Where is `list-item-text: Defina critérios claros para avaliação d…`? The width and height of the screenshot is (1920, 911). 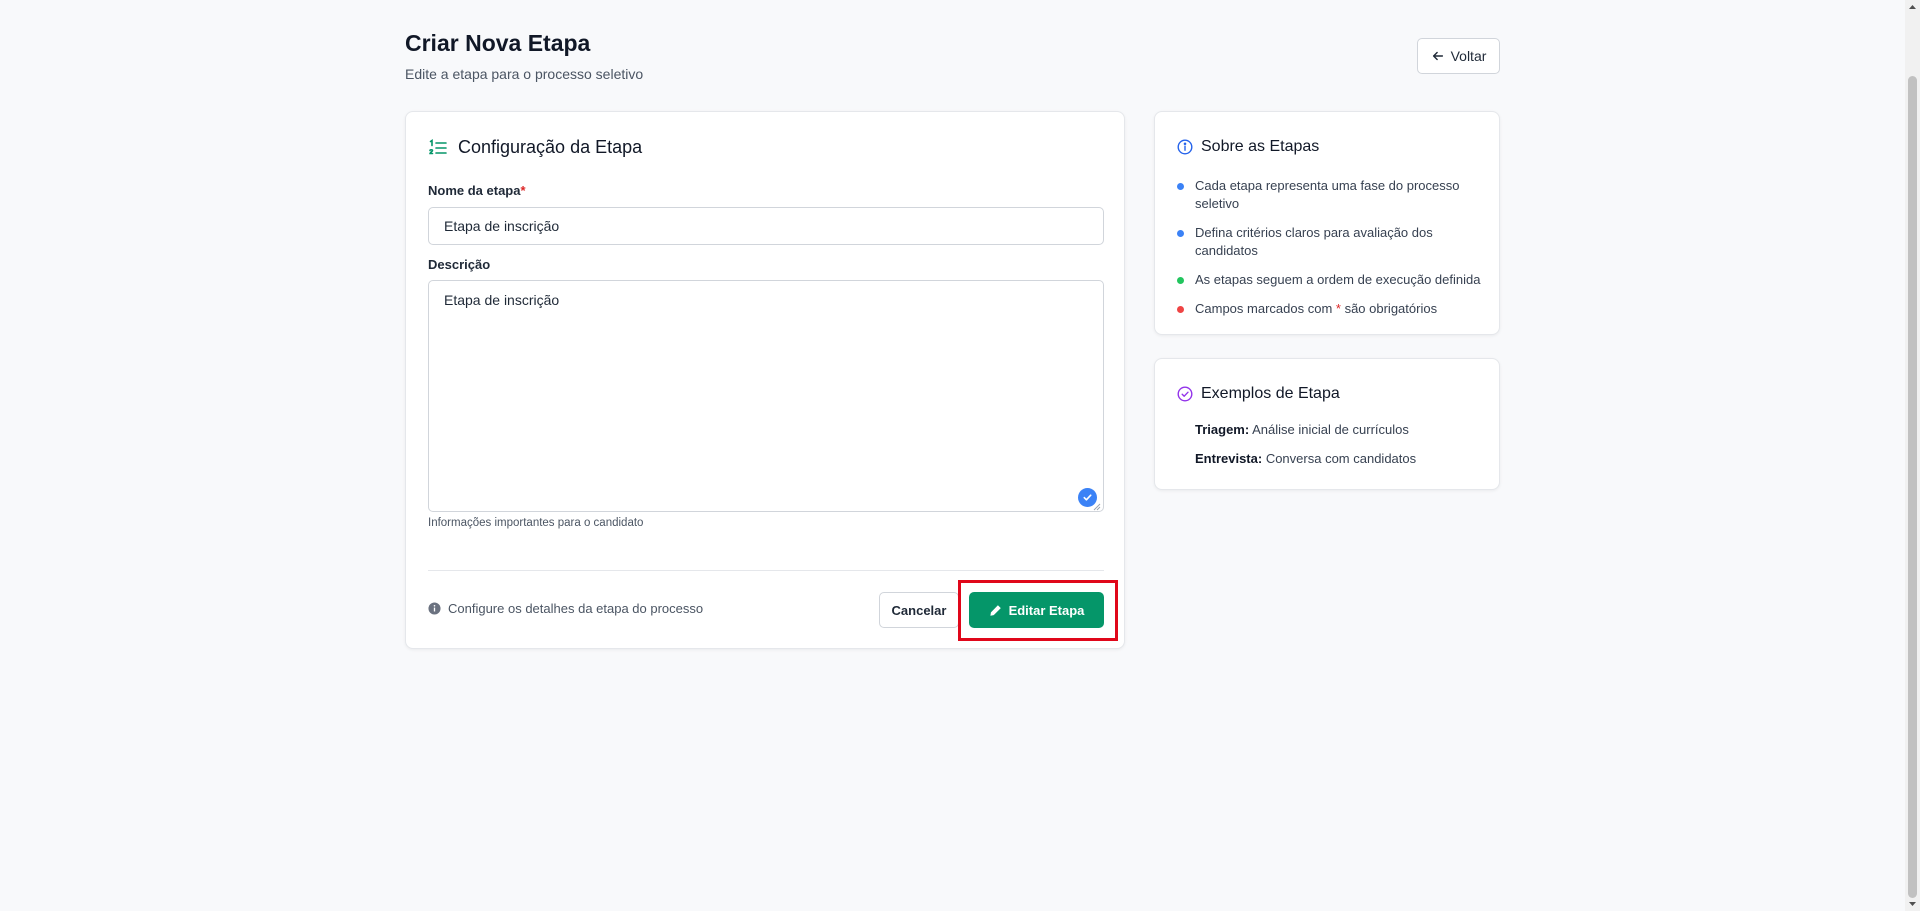
list-item-text: Defina critérios claros para avaliação d… is located at coordinates (1314, 241).